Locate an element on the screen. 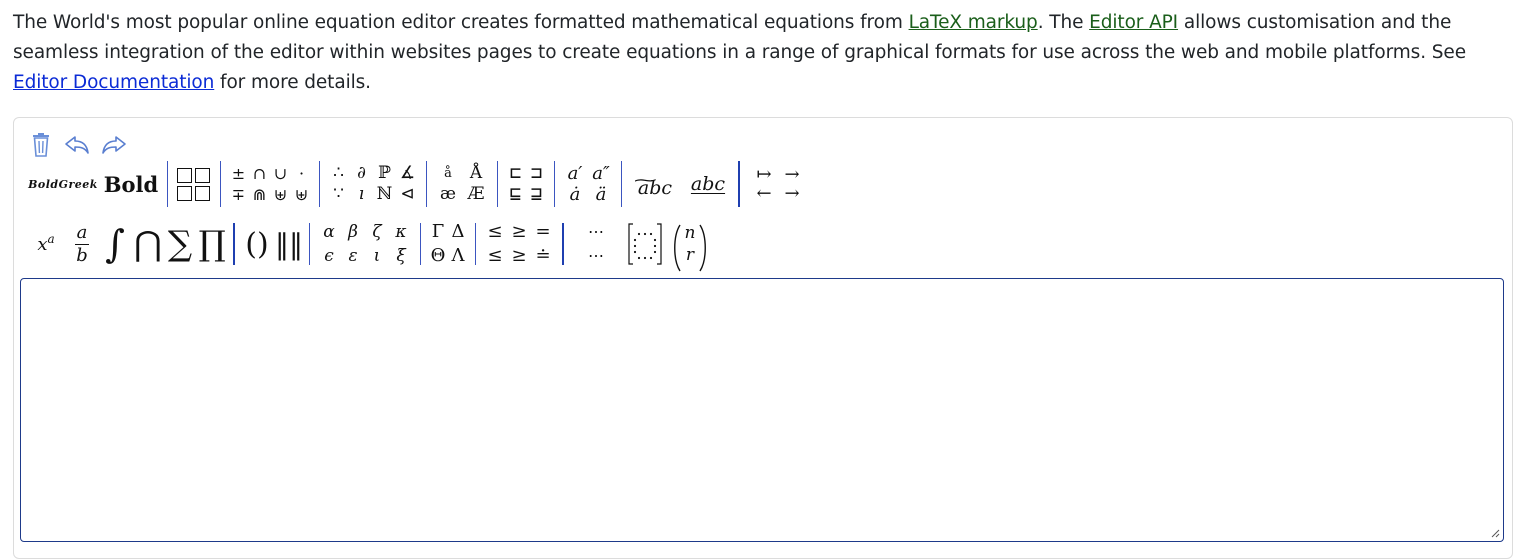  prime-symbol: a″ is located at coordinates (600, 173).